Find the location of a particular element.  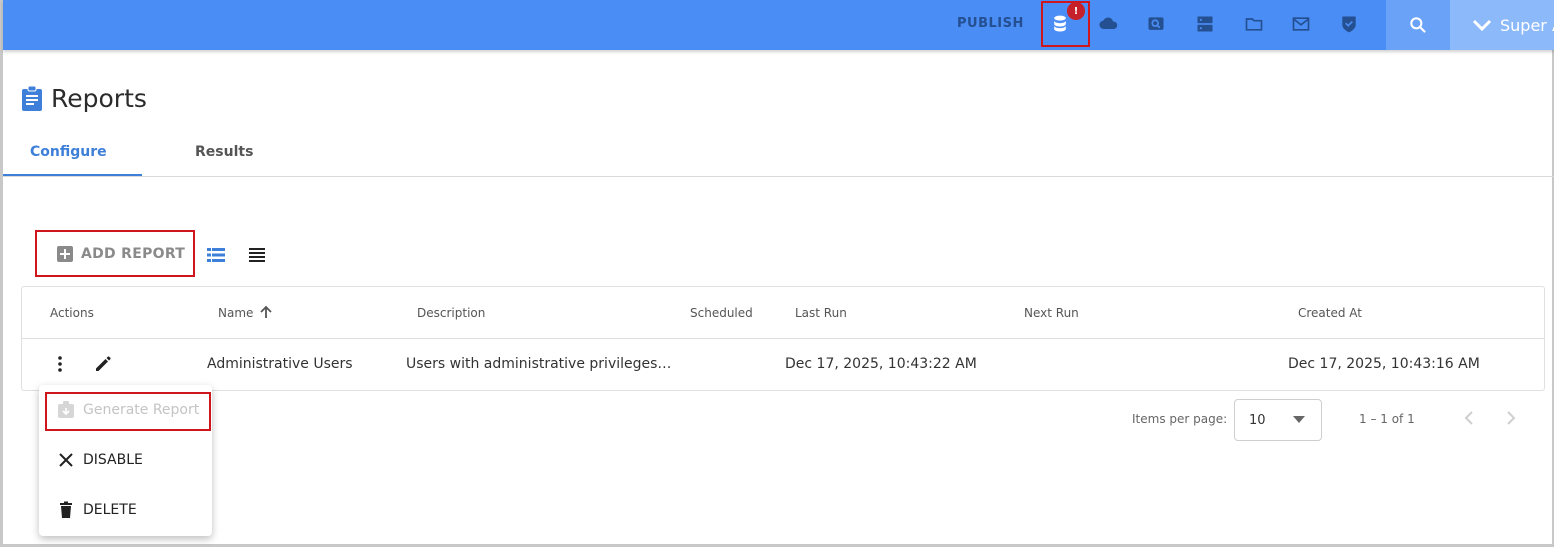

folder-icon is located at coordinates (1254, 24).